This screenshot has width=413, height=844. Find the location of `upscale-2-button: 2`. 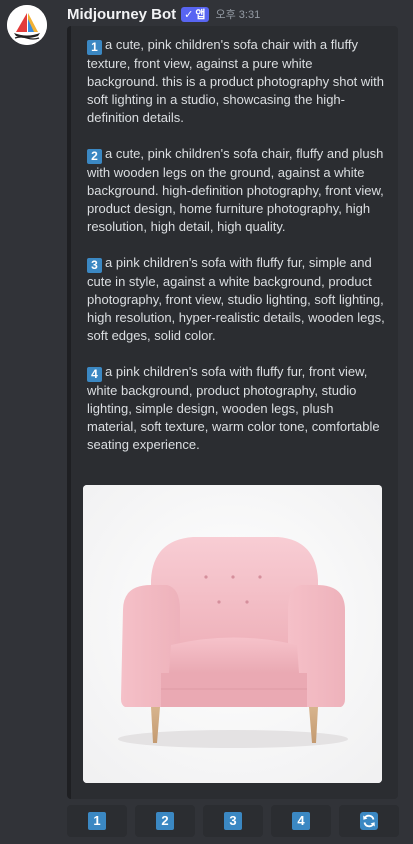

upscale-2-button: 2 is located at coordinates (165, 821).